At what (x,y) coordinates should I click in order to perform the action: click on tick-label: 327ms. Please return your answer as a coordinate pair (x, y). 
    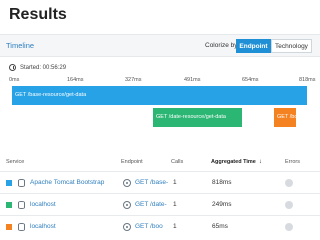
    Looking at the image, I should click on (133, 80).